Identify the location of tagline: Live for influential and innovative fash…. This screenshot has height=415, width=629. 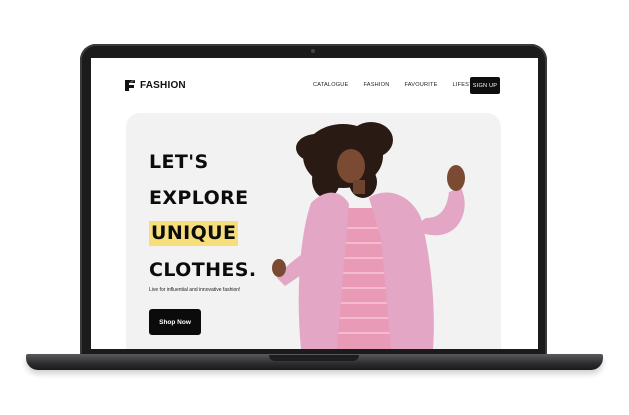
(195, 290).